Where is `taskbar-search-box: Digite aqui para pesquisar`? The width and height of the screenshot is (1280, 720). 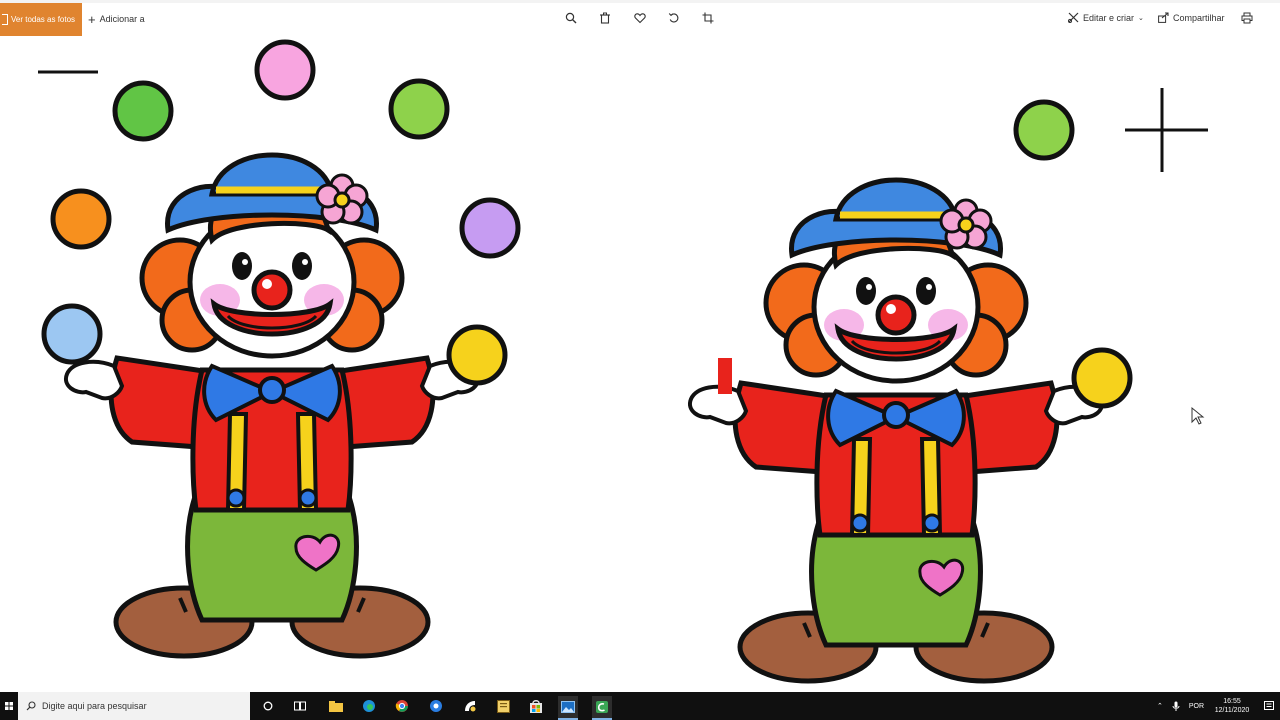 taskbar-search-box: Digite aqui para pesquisar is located at coordinates (134, 706).